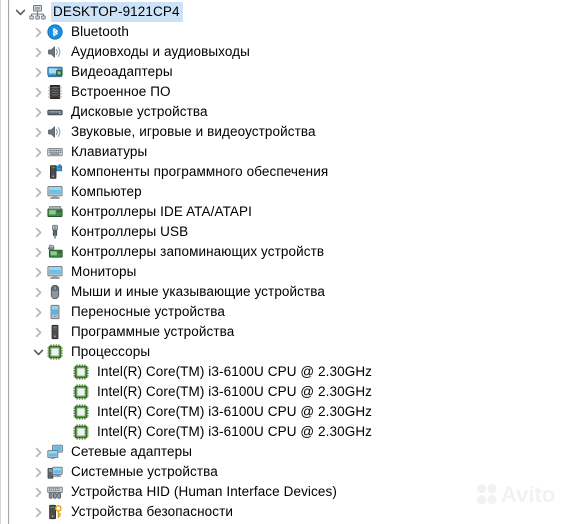 Image resolution: width=583 pixels, height=524 pixels. I want to click on window-border-outer, so click(0, 262).